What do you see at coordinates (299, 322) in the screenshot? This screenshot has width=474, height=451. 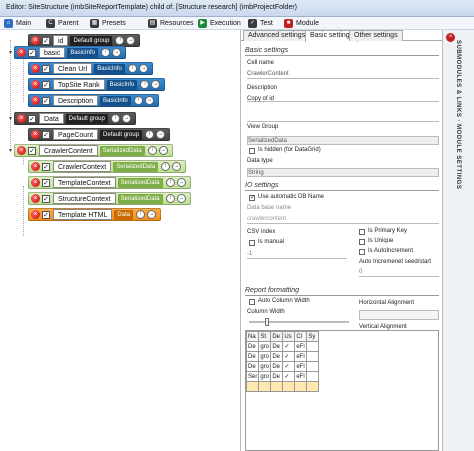 I see `col-width-slider` at bounding box center [299, 322].